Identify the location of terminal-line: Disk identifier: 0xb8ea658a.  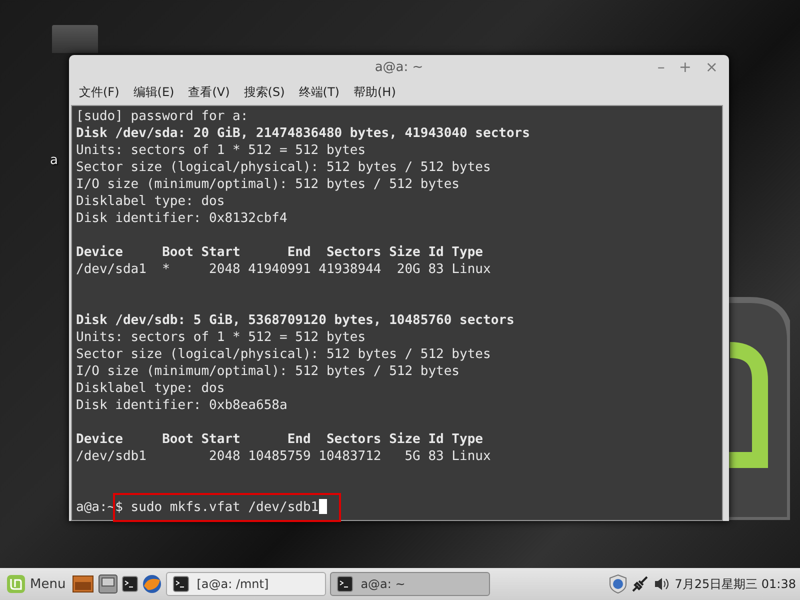
(182, 405).